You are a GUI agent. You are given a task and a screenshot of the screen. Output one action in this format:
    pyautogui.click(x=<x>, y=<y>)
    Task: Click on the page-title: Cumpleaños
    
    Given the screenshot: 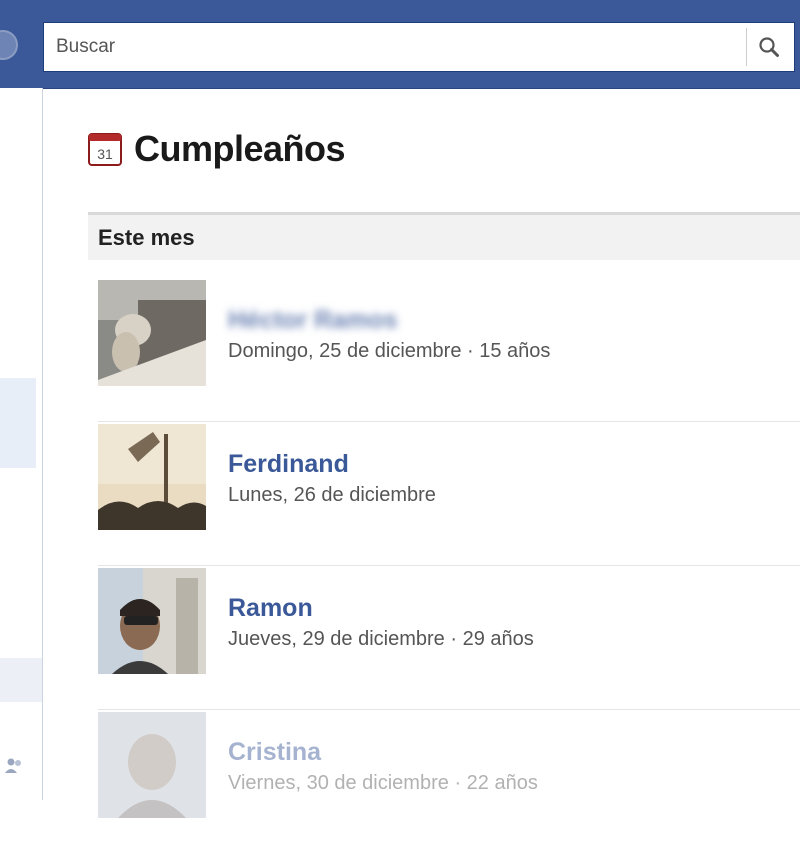 What is the action you would take?
    pyautogui.click(x=240, y=148)
    